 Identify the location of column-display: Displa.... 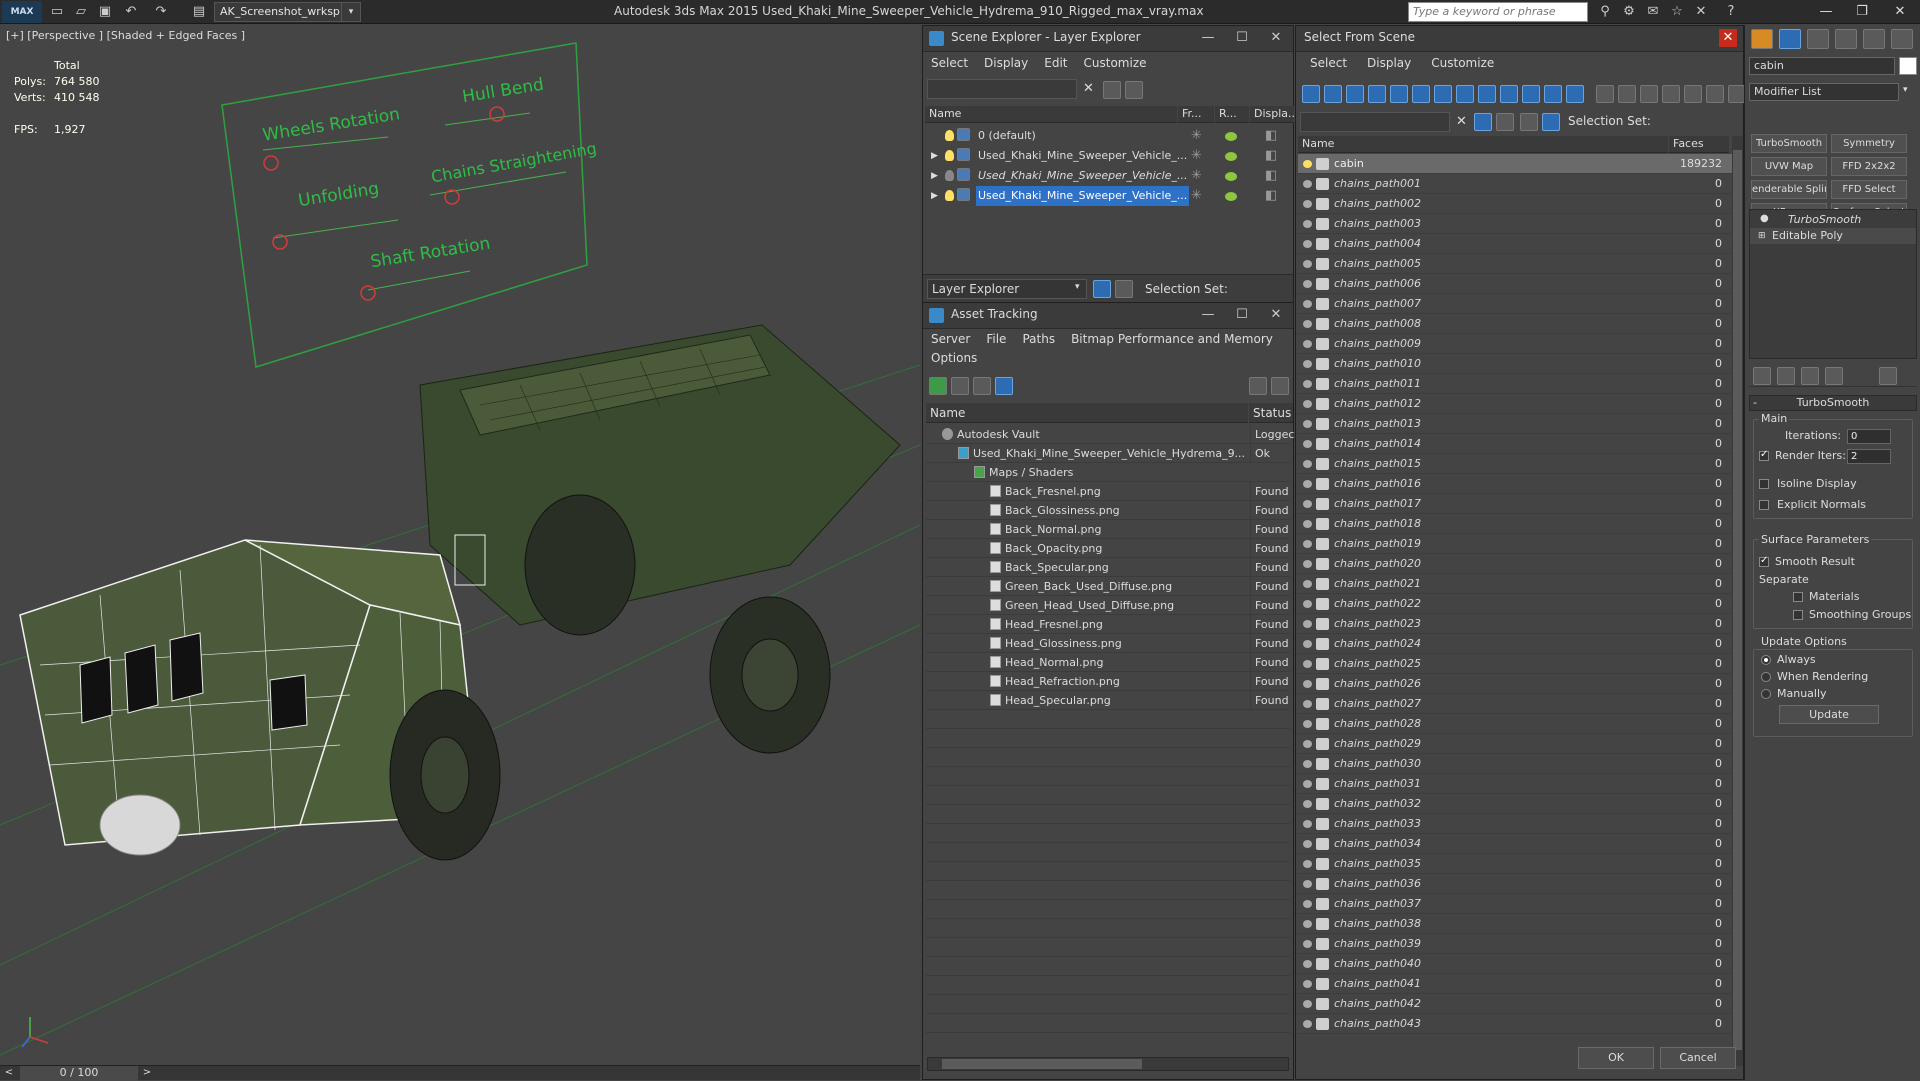
(1272, 114).